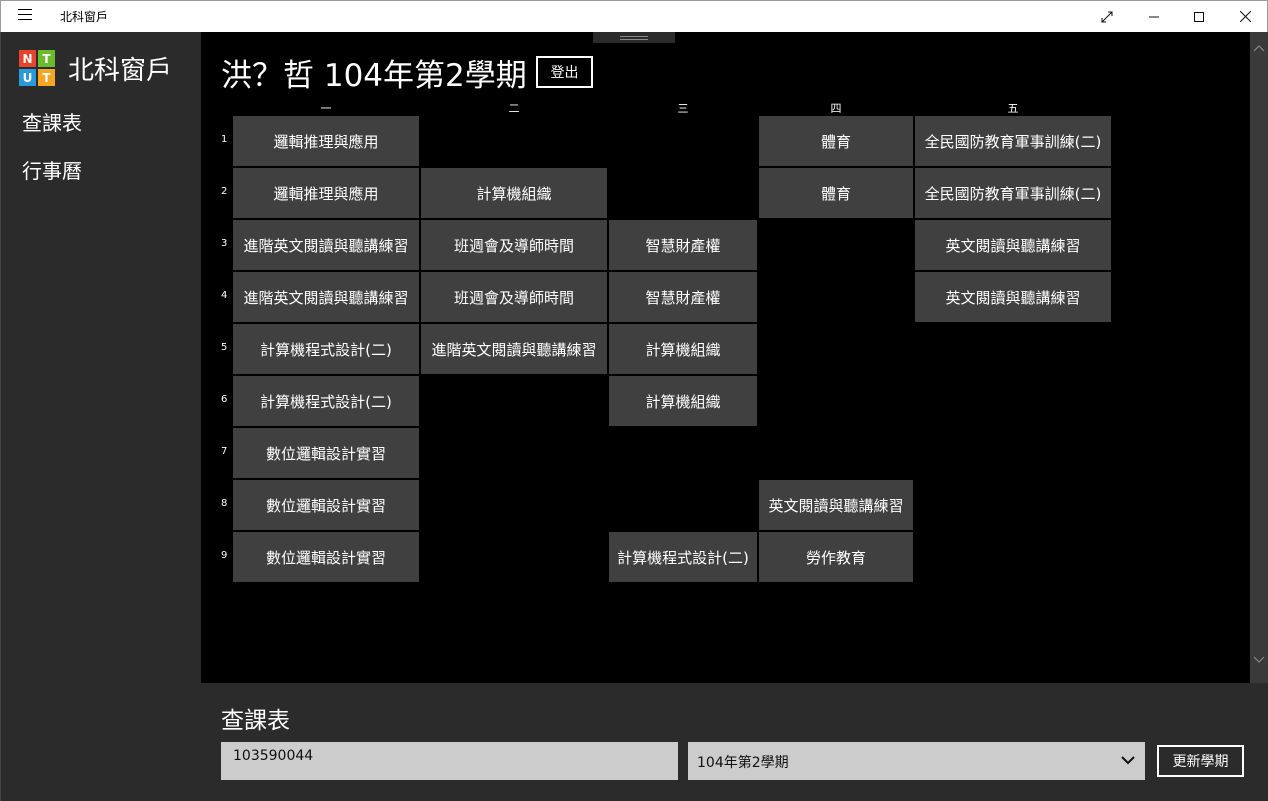 Image resolution: width=1268 pixels, height=801 pixels. Describe the element at coordinates (224, 243) in the screenshot. I see `period-number: 3` at that location.